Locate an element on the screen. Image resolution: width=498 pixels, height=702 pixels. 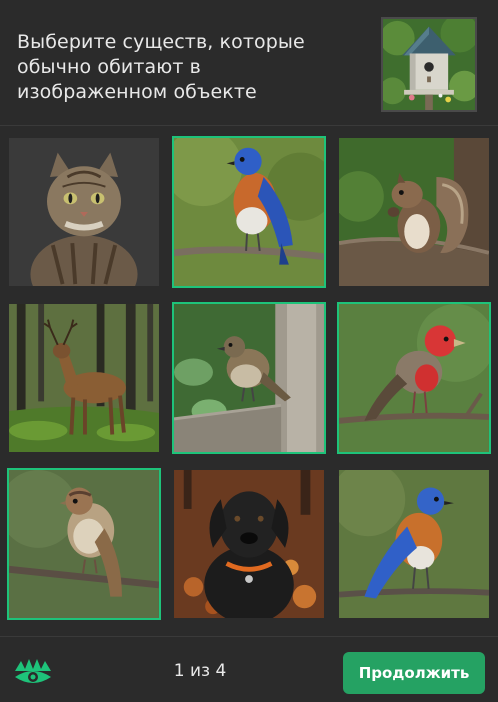
birdhouse-image is located at coordinates (429, 64).